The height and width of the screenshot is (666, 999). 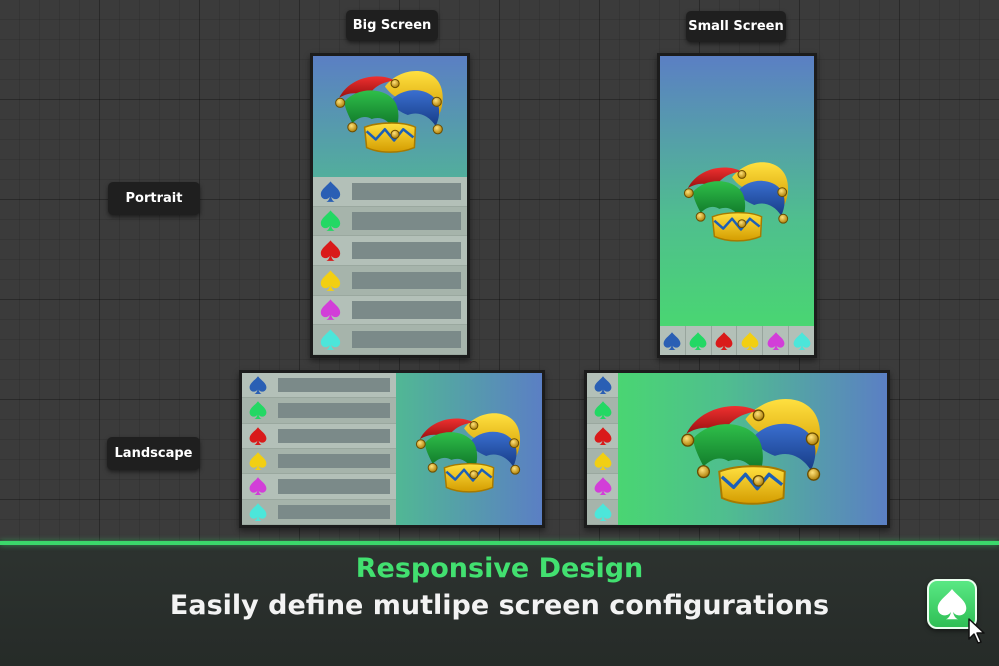 What do you see at coordinates (153, 453) in the screenshot?
I see `landscape-label: Landscape` at bounding box center [153, 453].